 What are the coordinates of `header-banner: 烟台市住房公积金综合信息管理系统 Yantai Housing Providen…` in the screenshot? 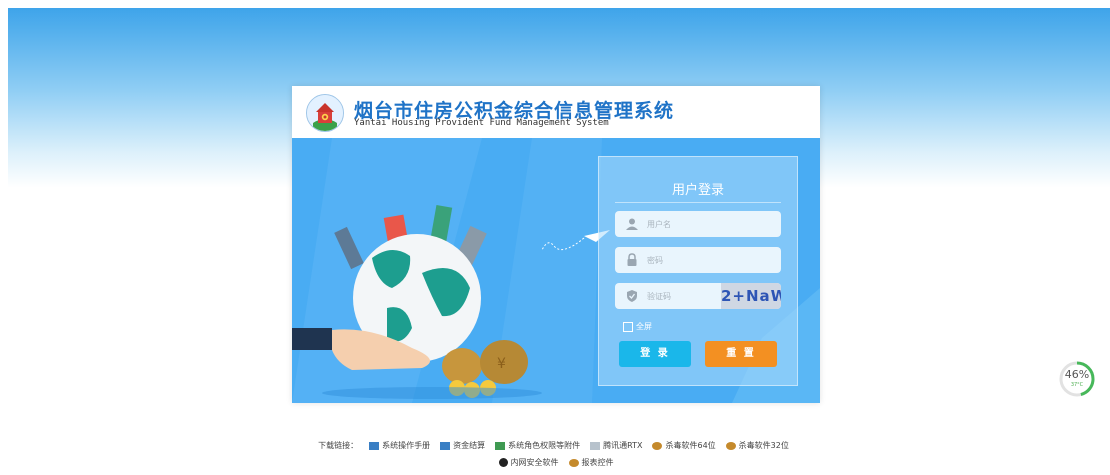 It's located at (556, 112).